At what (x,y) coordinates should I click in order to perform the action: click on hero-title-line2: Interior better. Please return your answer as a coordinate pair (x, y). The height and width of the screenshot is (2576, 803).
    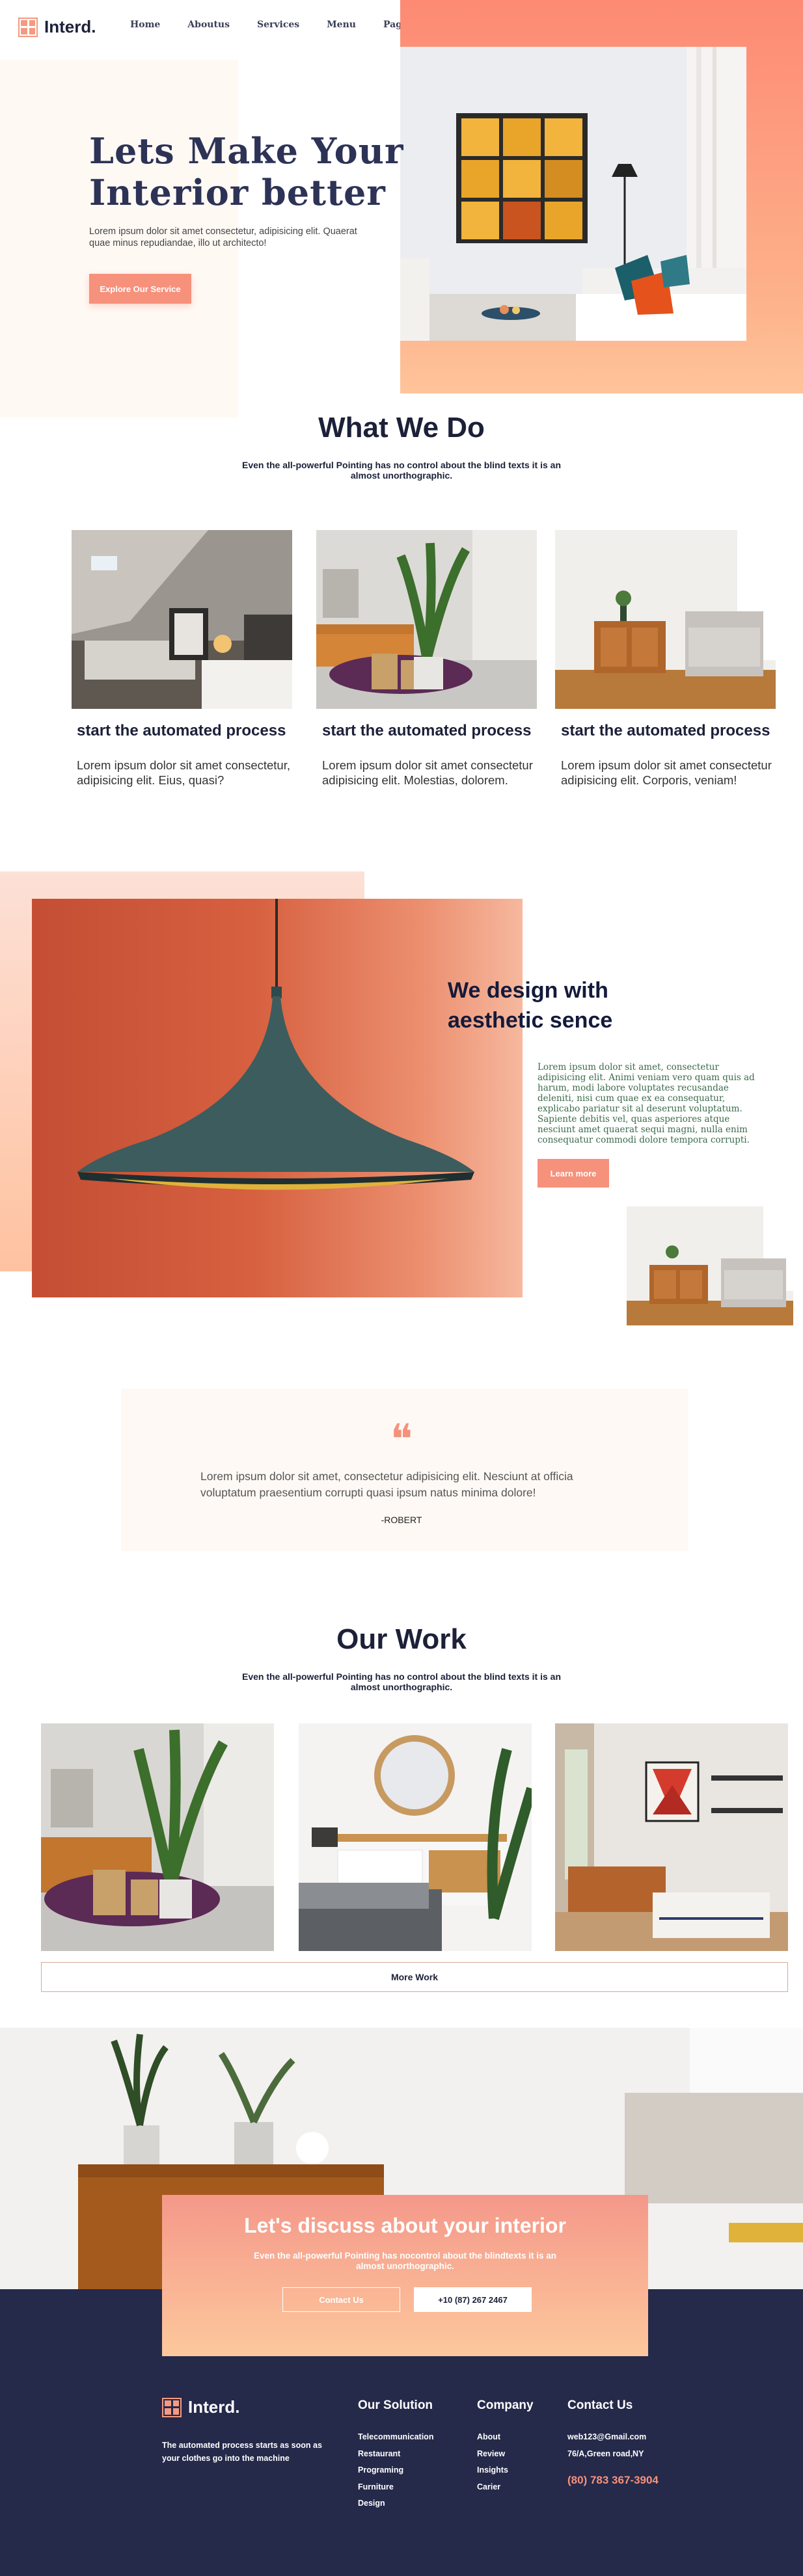
    Looking at the image, I should click on (237, 192).